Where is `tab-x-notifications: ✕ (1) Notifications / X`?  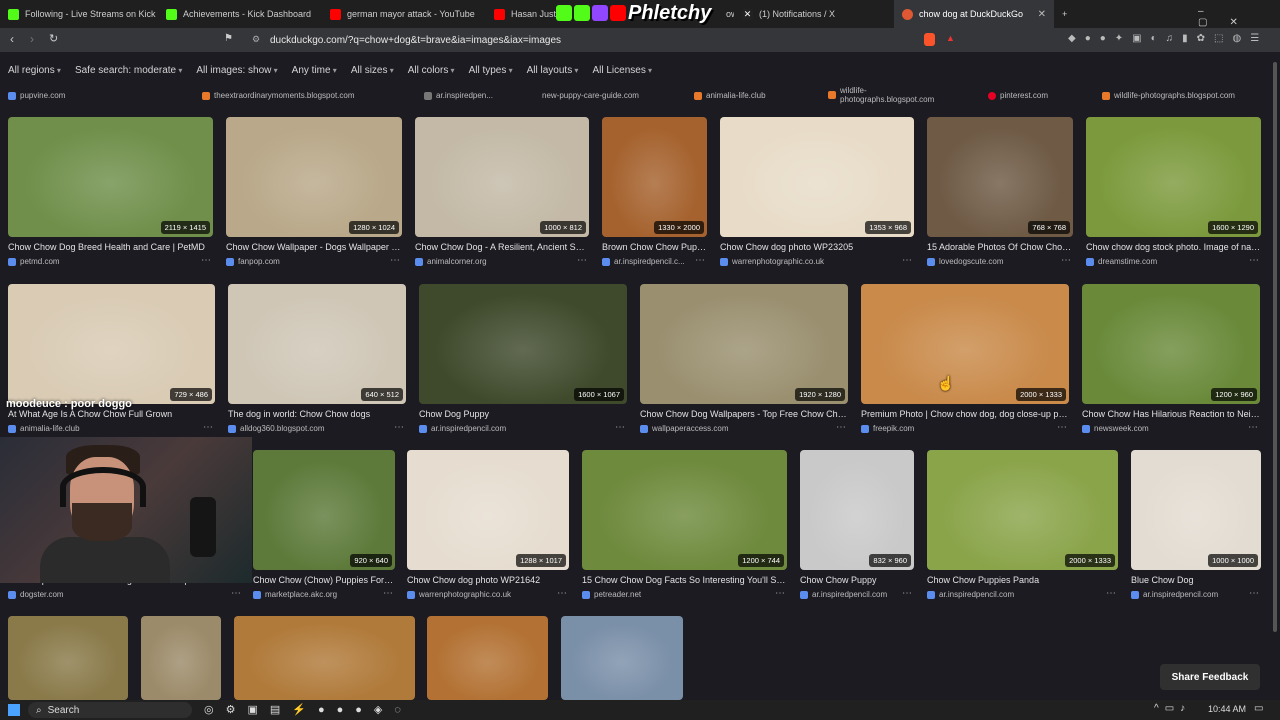
tab-x-notifications: ✕ (1) Notifications / X is located at coordinates (814, 14).